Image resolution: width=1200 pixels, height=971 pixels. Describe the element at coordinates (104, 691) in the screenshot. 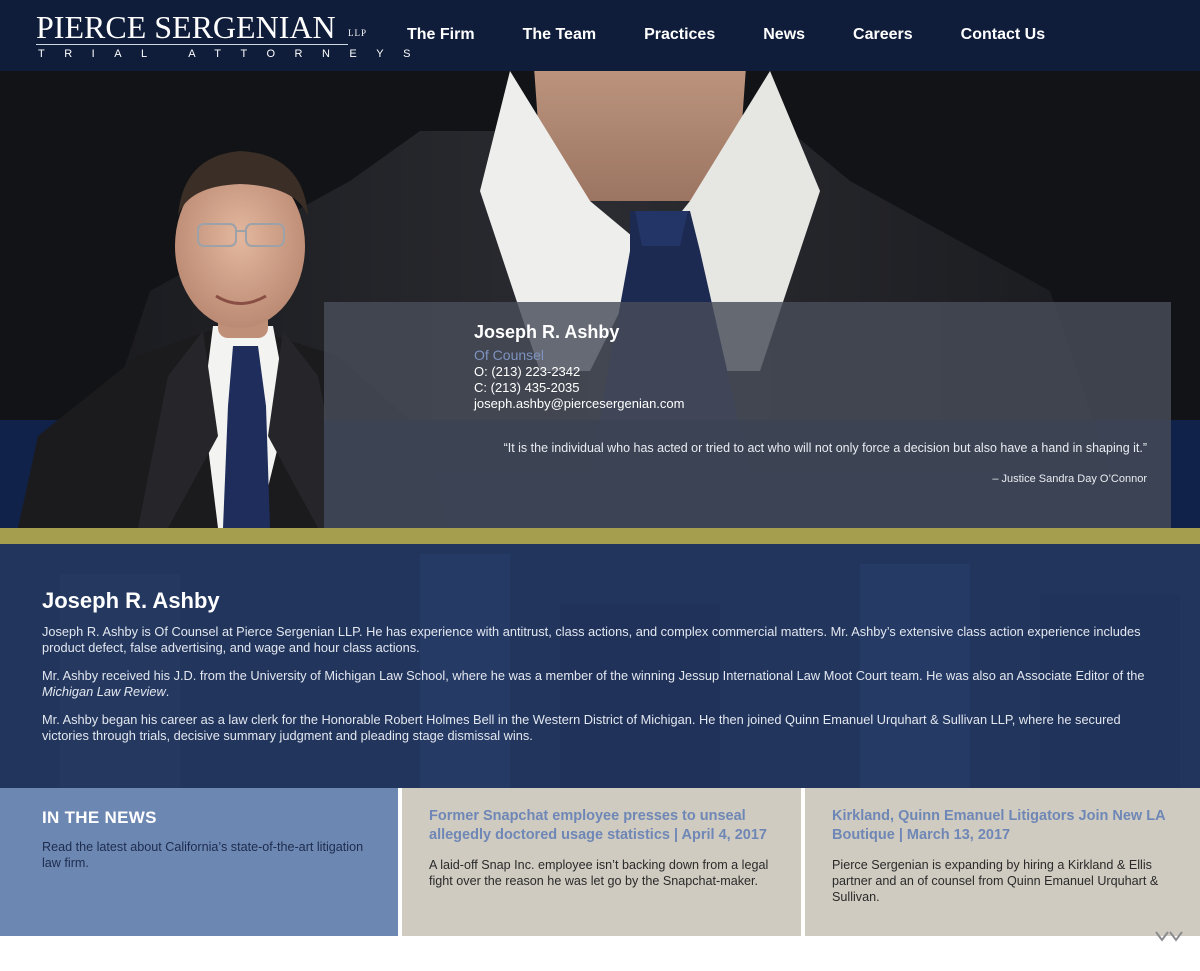

I see `bio-p2-publication: Michigan Law Review` at that location.